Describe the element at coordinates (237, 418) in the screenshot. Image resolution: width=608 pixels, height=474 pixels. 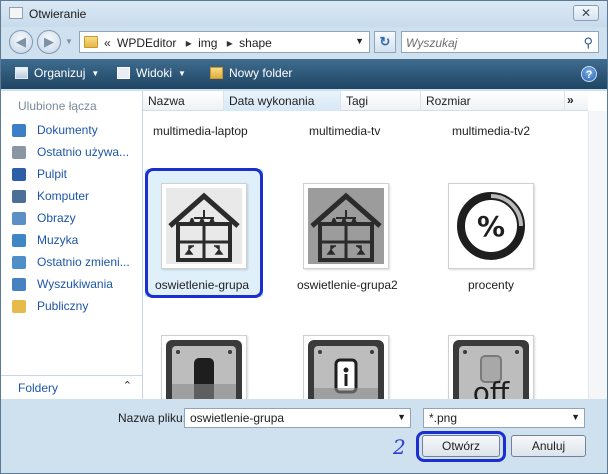
I see `filename-value: oswietlenie-grupa` at that location.